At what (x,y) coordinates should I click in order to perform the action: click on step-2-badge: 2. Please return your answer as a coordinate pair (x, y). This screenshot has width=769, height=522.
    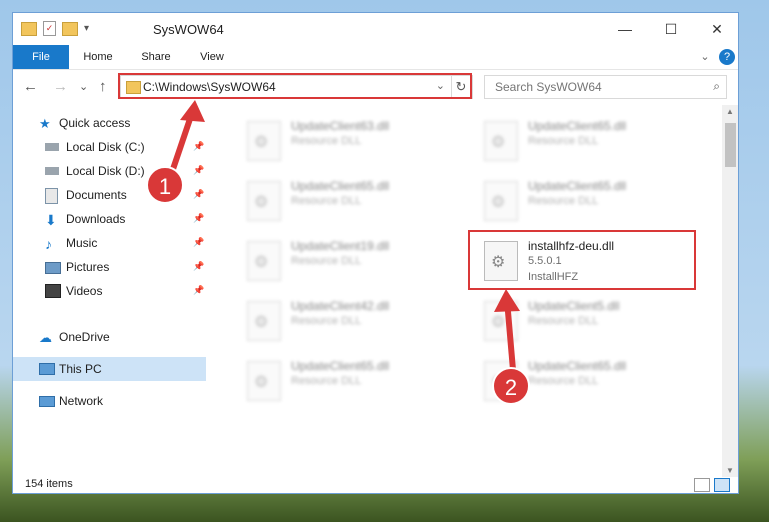
    Looking at the image, I should click on (511, 386).